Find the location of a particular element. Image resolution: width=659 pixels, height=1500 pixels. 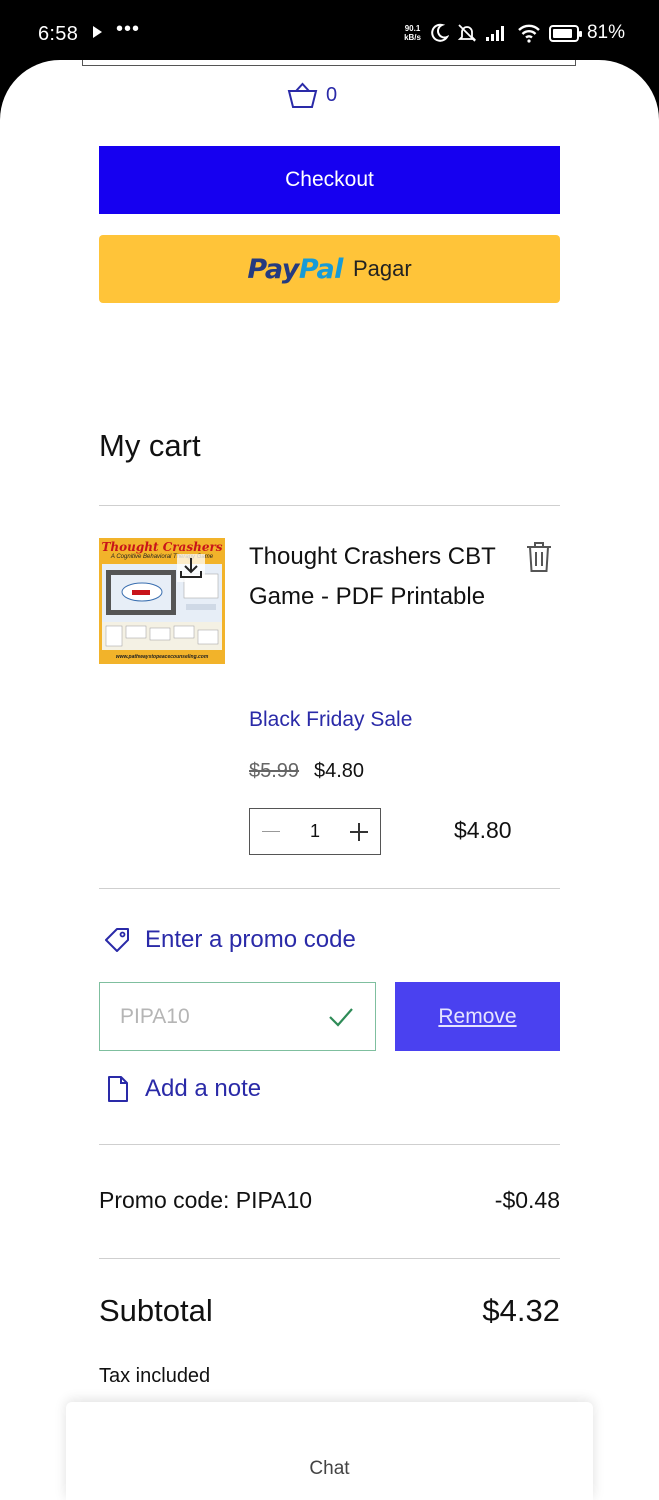

thumbnail-footer: www.pathwaystopeacecounseling.com is located at coordinates (162, 657).